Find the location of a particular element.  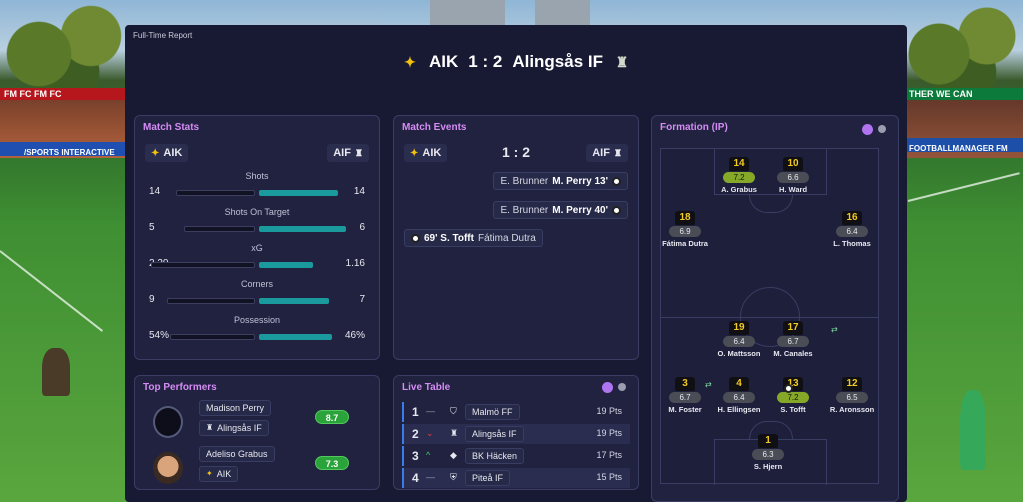

shirt-icon: 1 is located at coordinates (768, 441).